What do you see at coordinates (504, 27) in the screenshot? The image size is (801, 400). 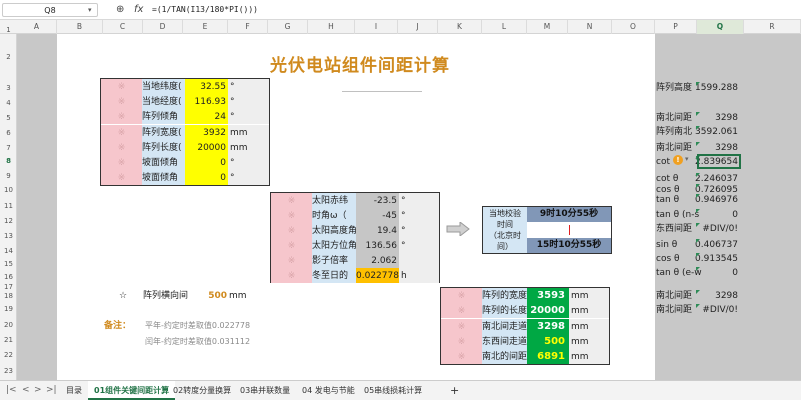 I see `column-header-l: L` at bounding box center [504, 27].